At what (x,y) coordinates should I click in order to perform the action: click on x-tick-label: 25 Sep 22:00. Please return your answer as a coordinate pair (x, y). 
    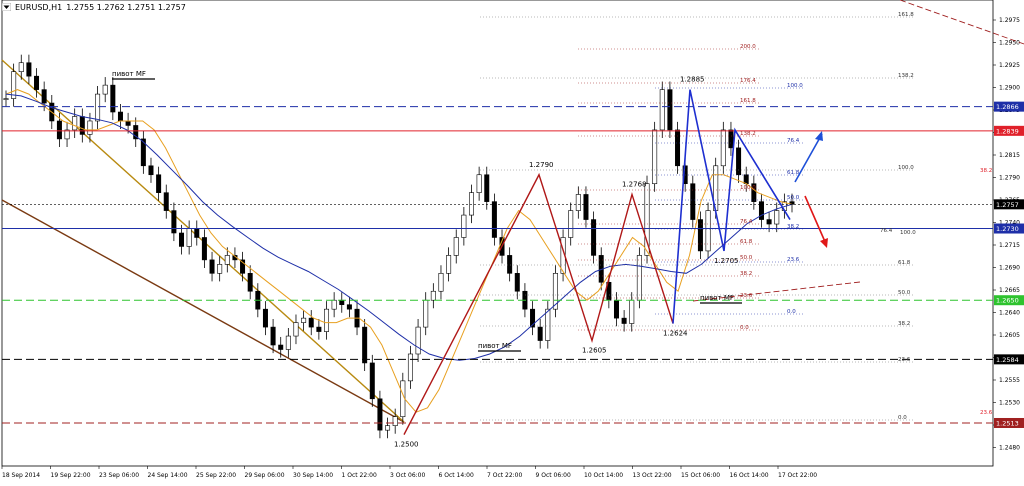
    Looking at the image, I should click on (216, 475).